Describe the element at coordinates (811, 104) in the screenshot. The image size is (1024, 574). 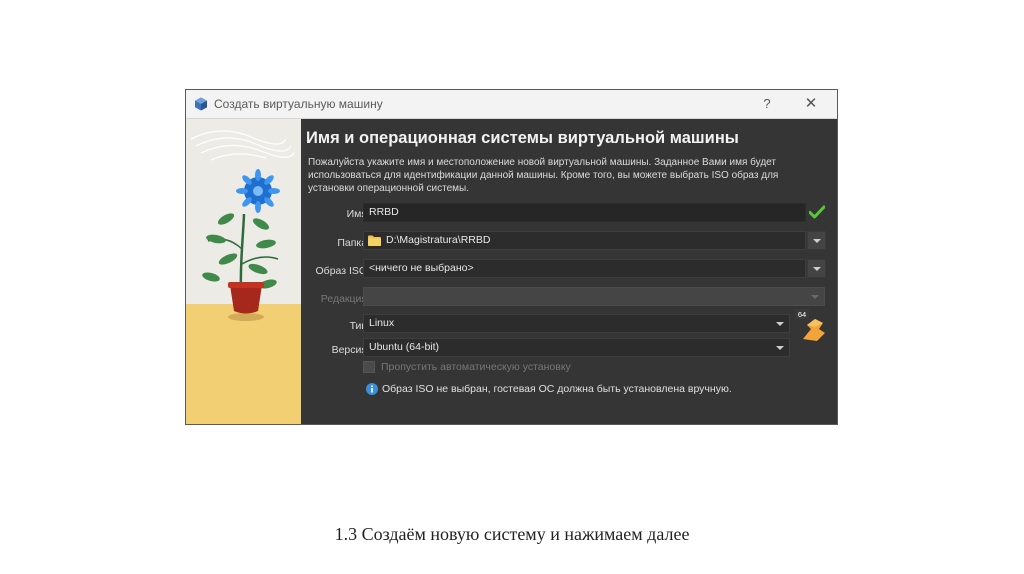
I see `close-button: ✕` at that location.